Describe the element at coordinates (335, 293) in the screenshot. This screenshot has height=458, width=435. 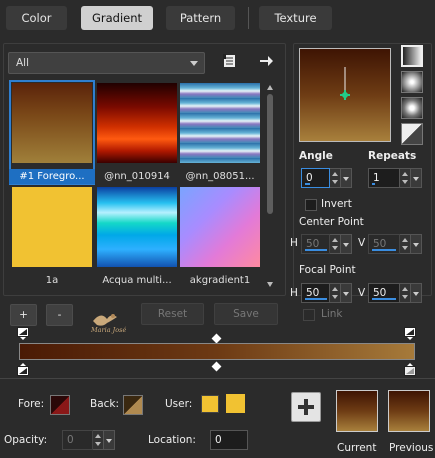
I see `focal-h-spinner` at that location.